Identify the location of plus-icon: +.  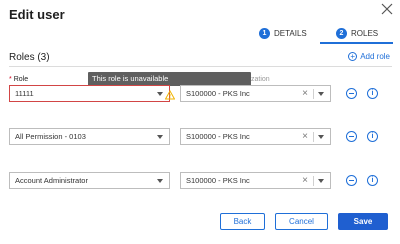
(353, 56).